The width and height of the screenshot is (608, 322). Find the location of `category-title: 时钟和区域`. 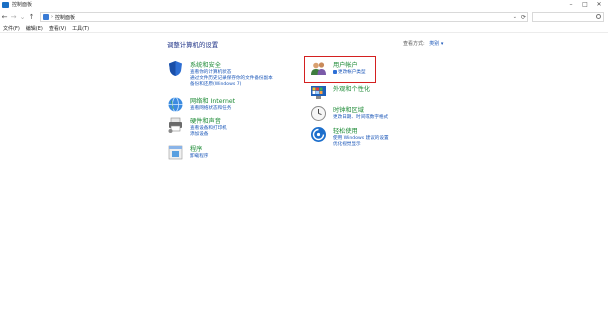

category-title: 时钟和区域 is located at coordinates (348, 109).